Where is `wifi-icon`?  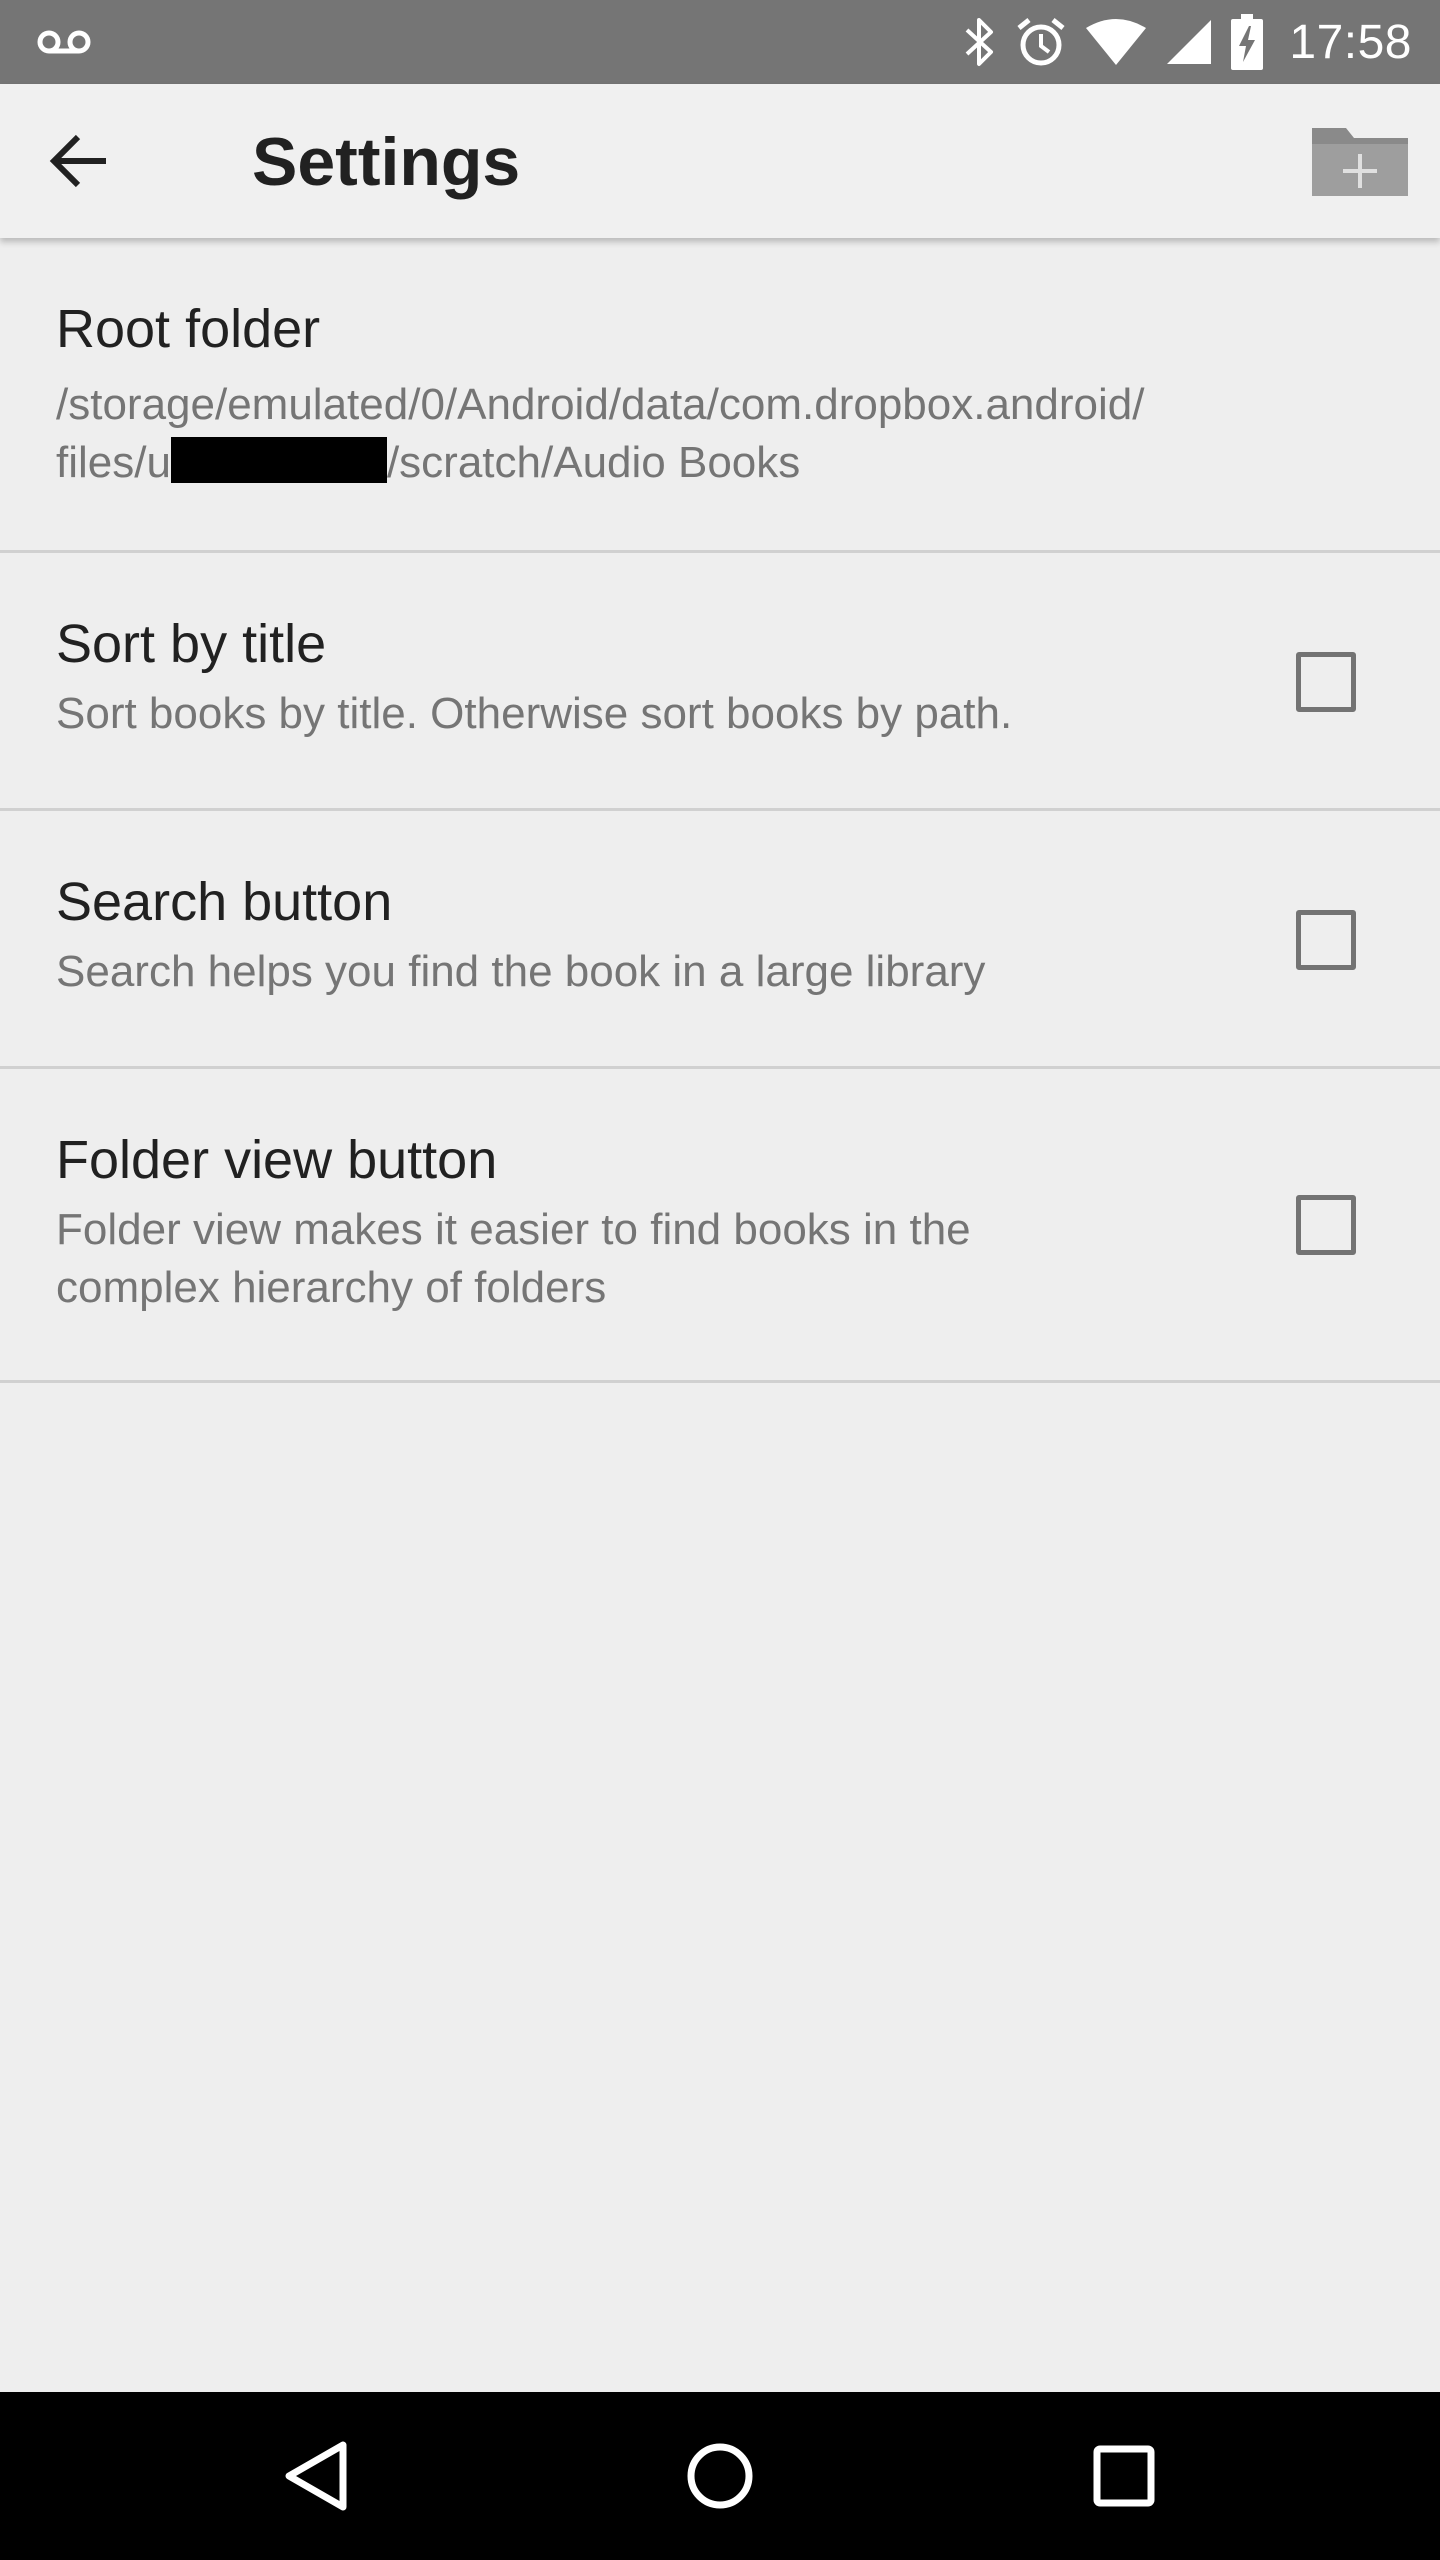
wifi-icon is located at coordinates (1116, 42).